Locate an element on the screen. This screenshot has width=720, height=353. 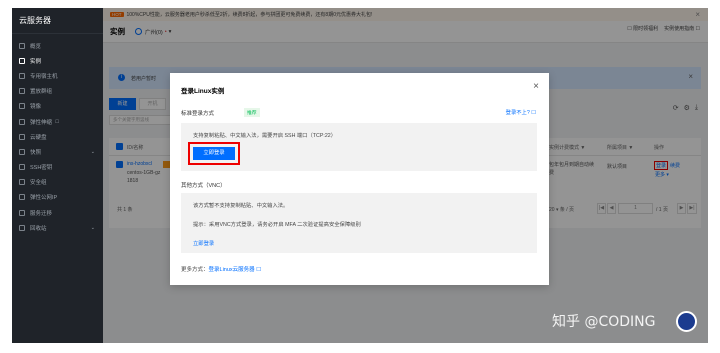
vnc-description: 该方式暂不支持复制粘贴、中文输入法。 is located at coordinates (241, 206).